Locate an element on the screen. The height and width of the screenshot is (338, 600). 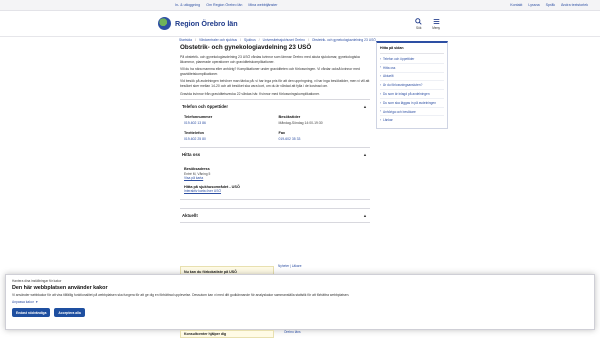
site-logo: Region Örebro län is located at coordinates (198, 23).